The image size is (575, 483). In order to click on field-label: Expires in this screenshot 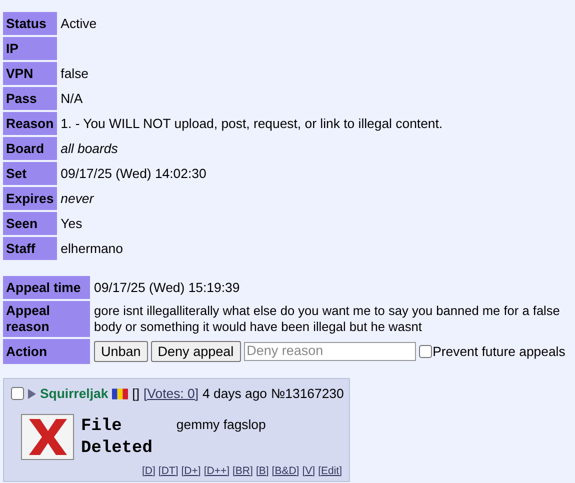, I will do `click(30, 198)`.